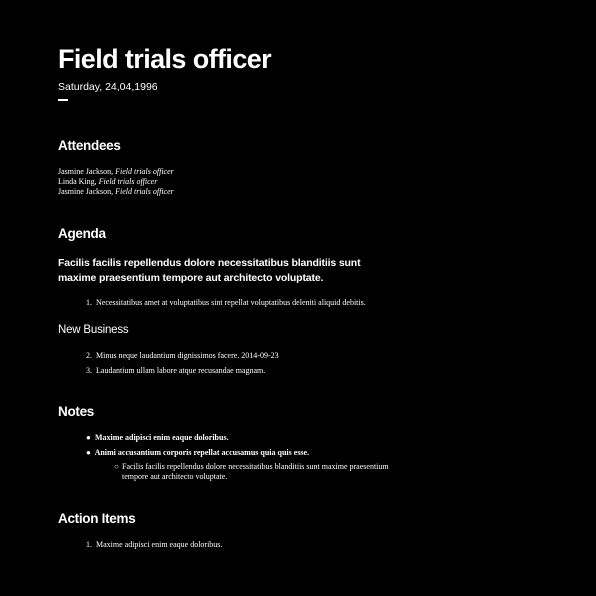 The height and width of the screenshot is (596, 596). I want to click on attendee-item: Linda King, Field trials officer, so click(116, 182).